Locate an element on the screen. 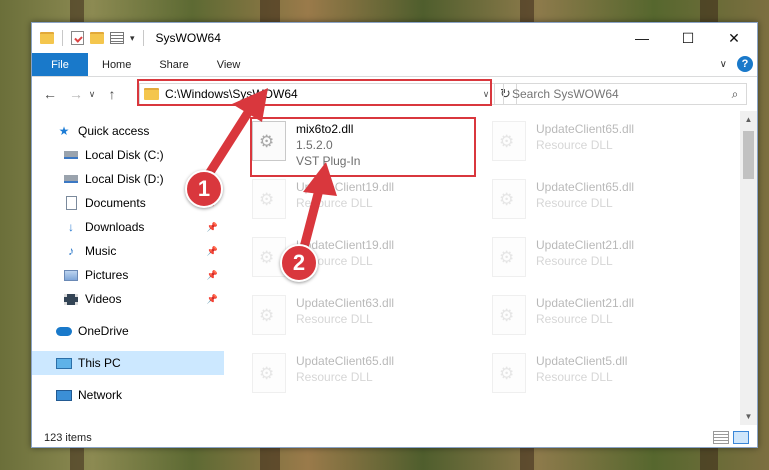 The image size is (769, 470). annotation-arrows is located at coordinates (269, 174).